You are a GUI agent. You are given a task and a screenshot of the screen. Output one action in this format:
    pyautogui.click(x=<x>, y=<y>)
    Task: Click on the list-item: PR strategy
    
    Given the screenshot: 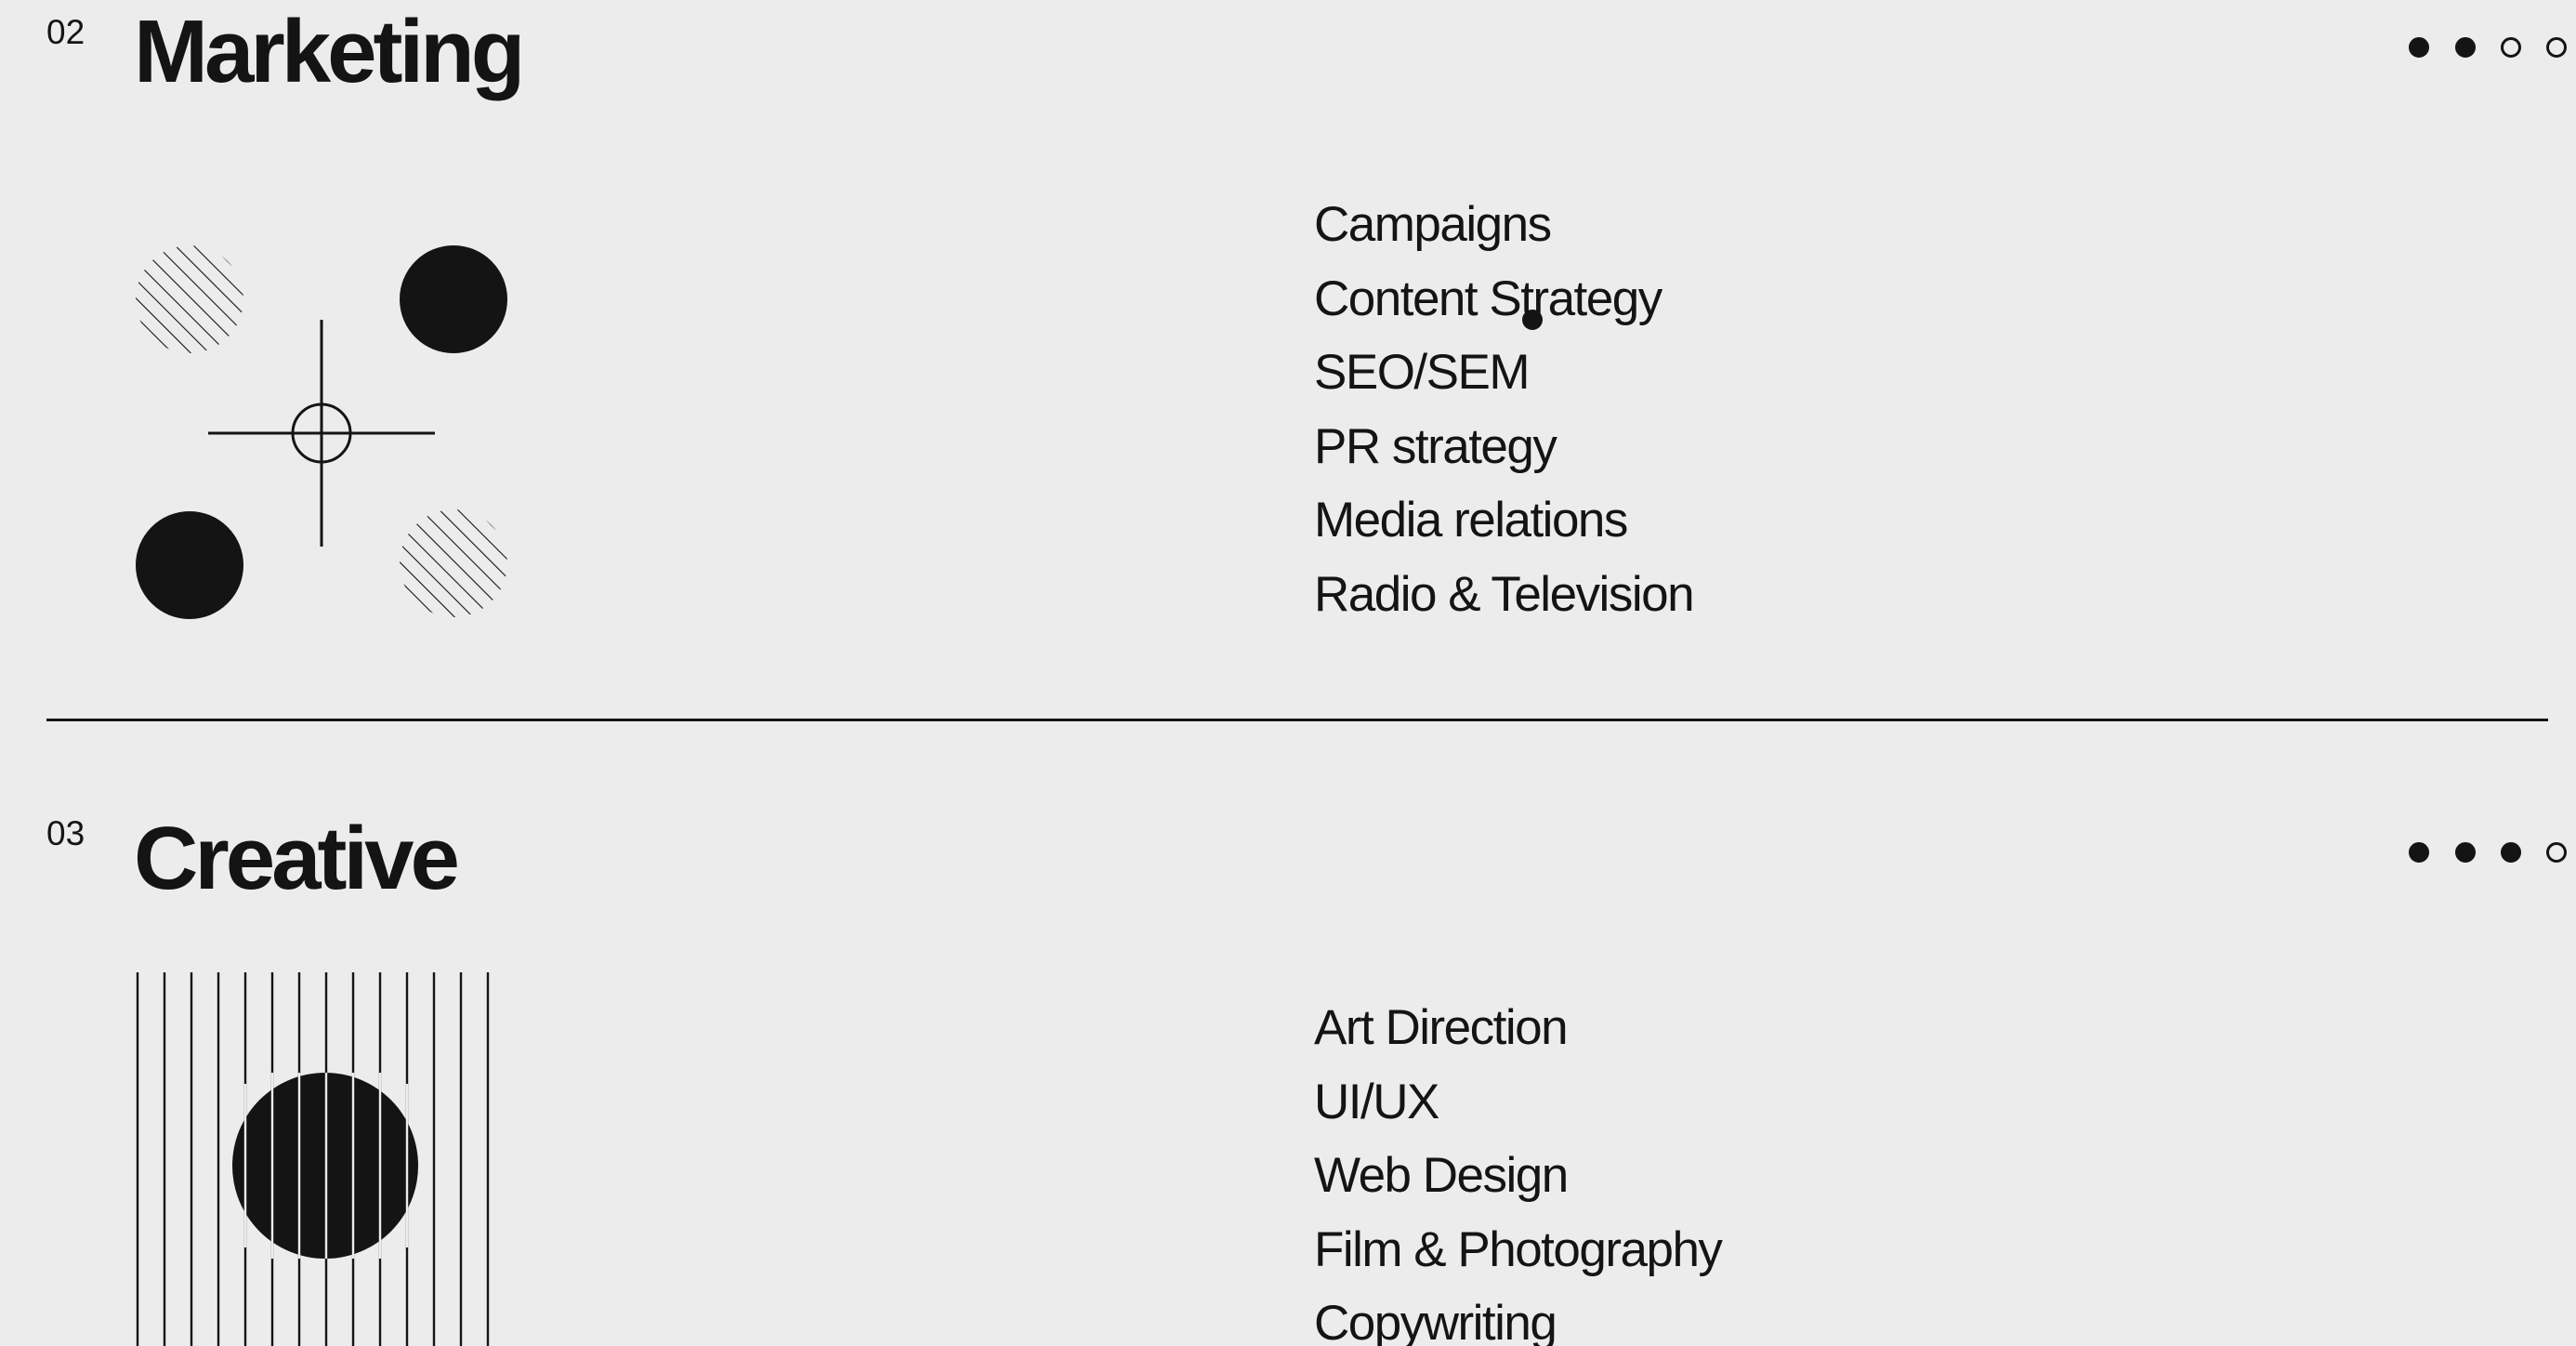 What is the action you would take?
    pyautogui.click(x=1503, y=447)
    